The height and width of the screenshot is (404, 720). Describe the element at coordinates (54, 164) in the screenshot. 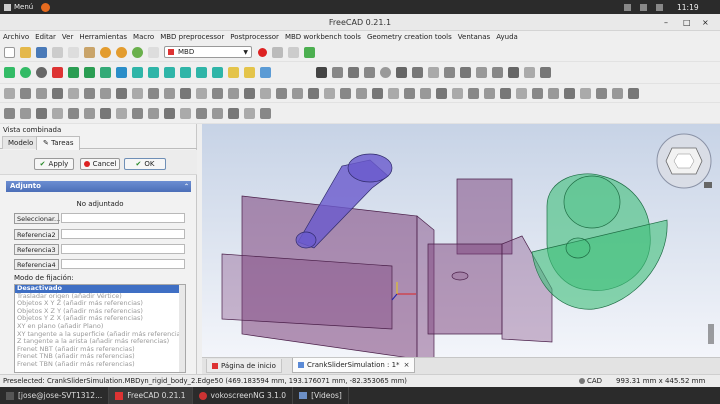

I see `apply-button: ✔ Apply` at that location.